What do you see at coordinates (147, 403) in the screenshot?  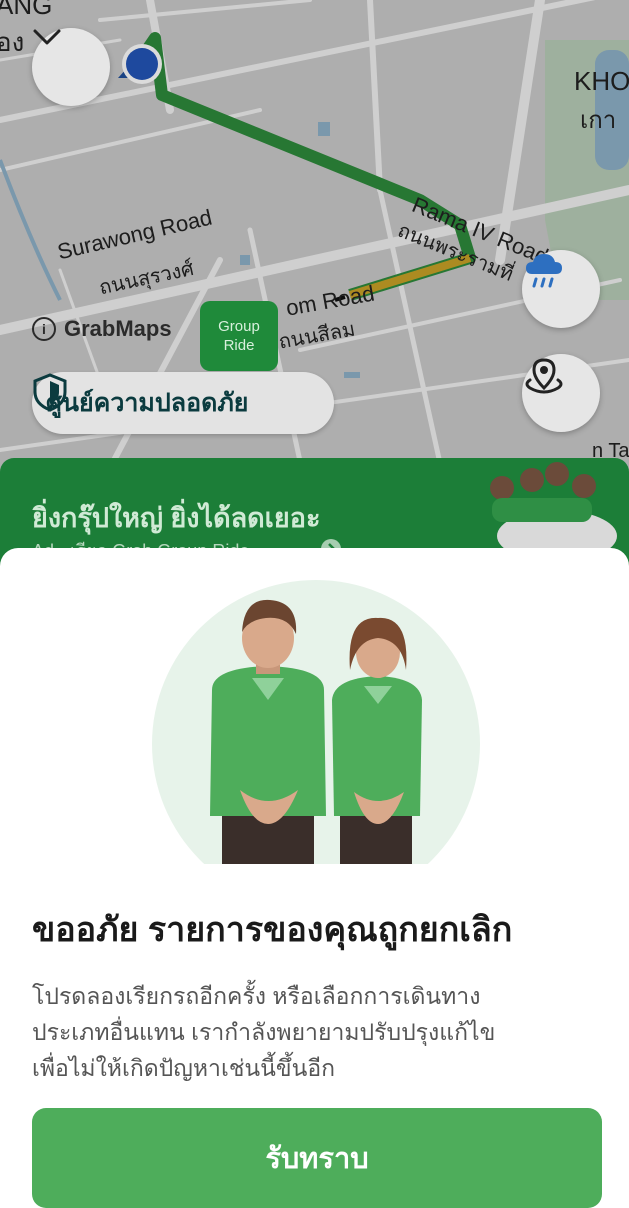 I see `safety-center-label: ศูนย์ความปลอดภัย` at bounding box center [147, 403].